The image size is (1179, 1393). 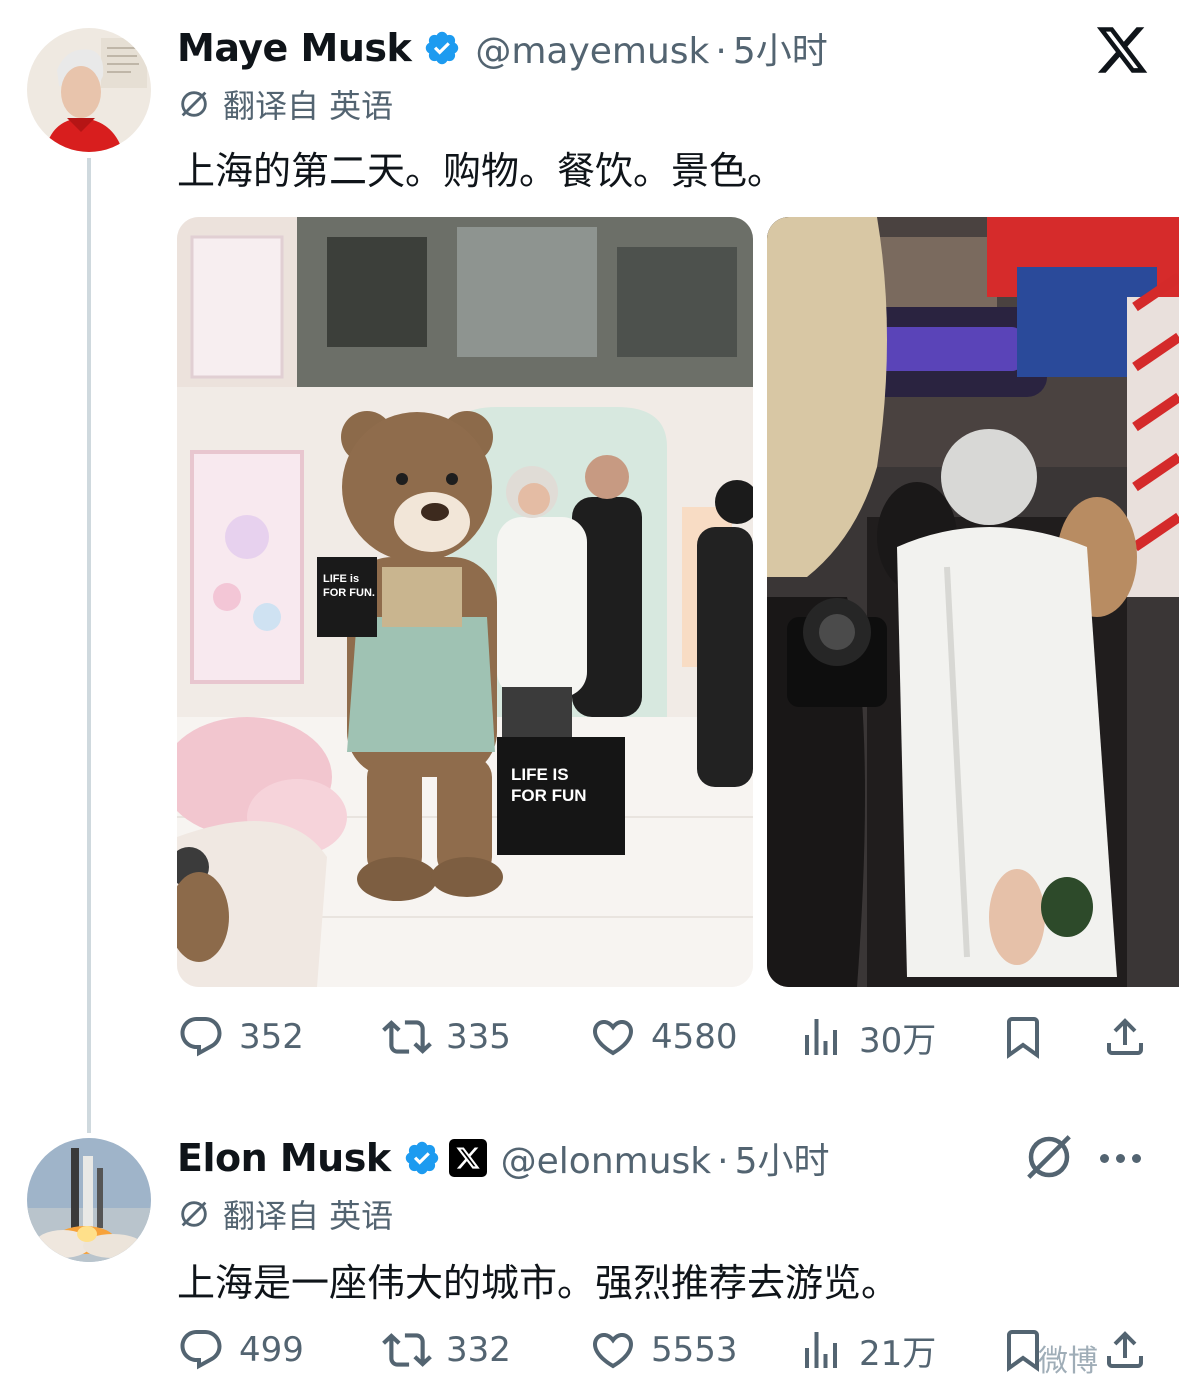 I want to click on handle-and-time: @elonmusk · 5小时, so click(x=665, y=1158).